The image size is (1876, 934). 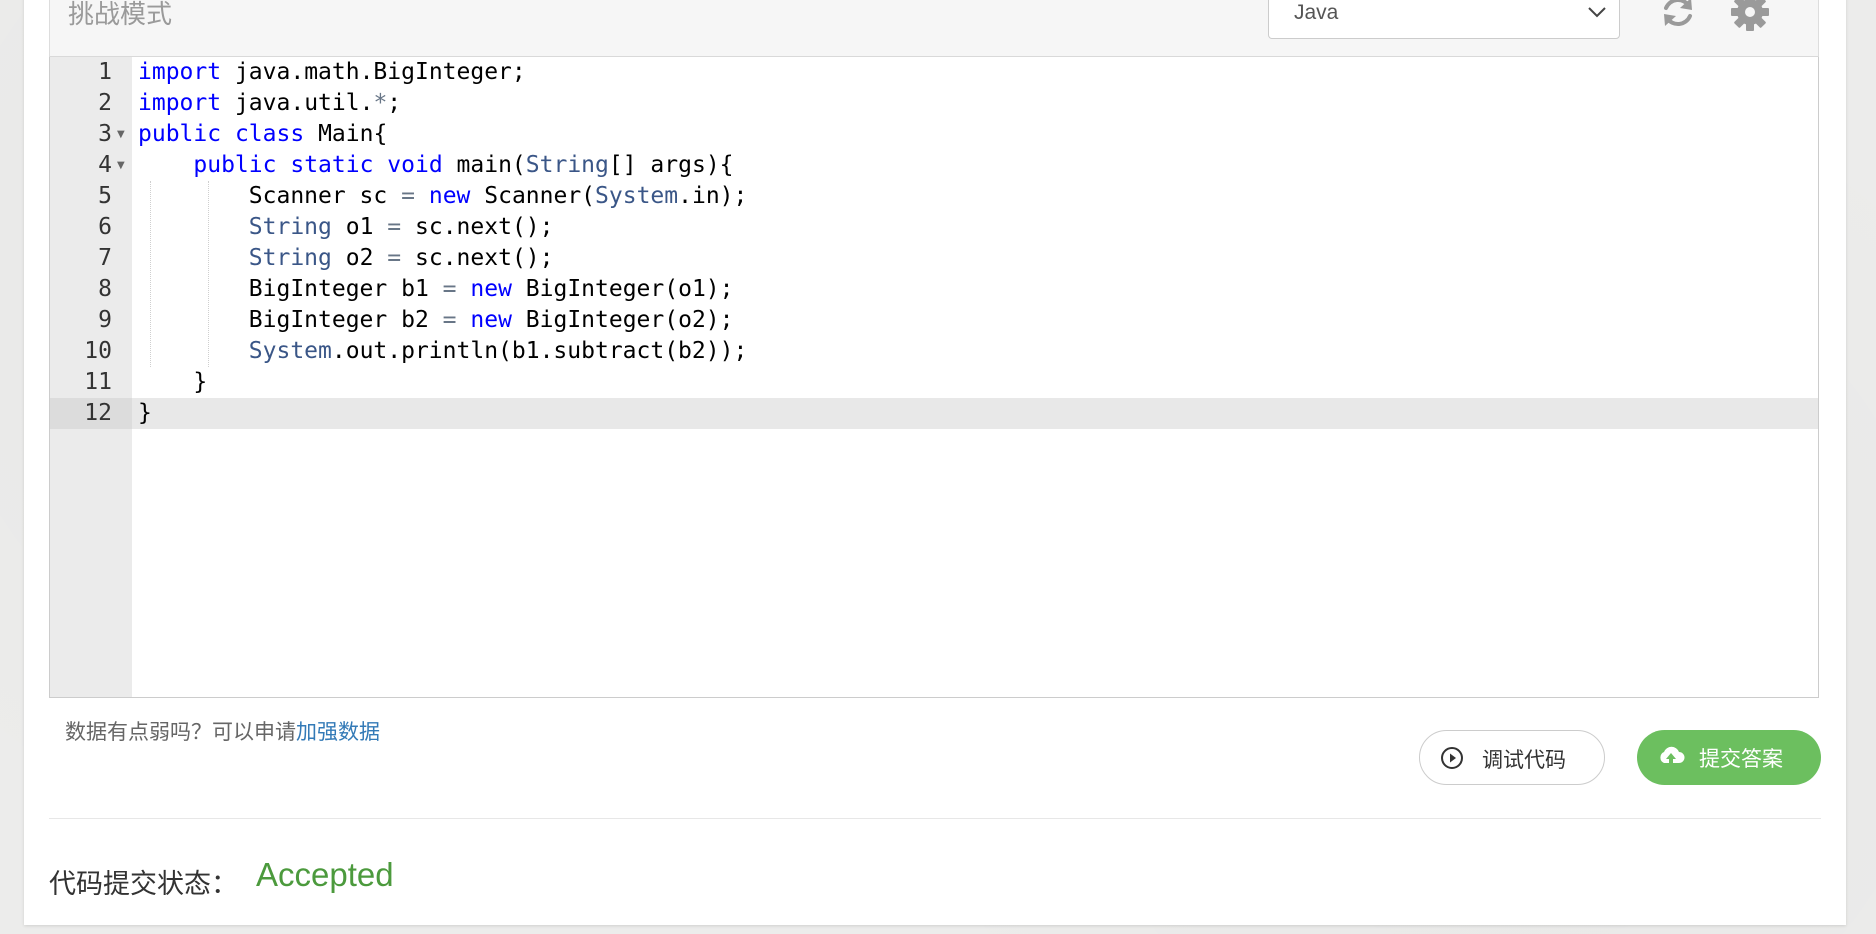 What do you see at coordinates (105, 196) in the screenshot?
I see `line-number: 5` at bounding box center [105, 196].